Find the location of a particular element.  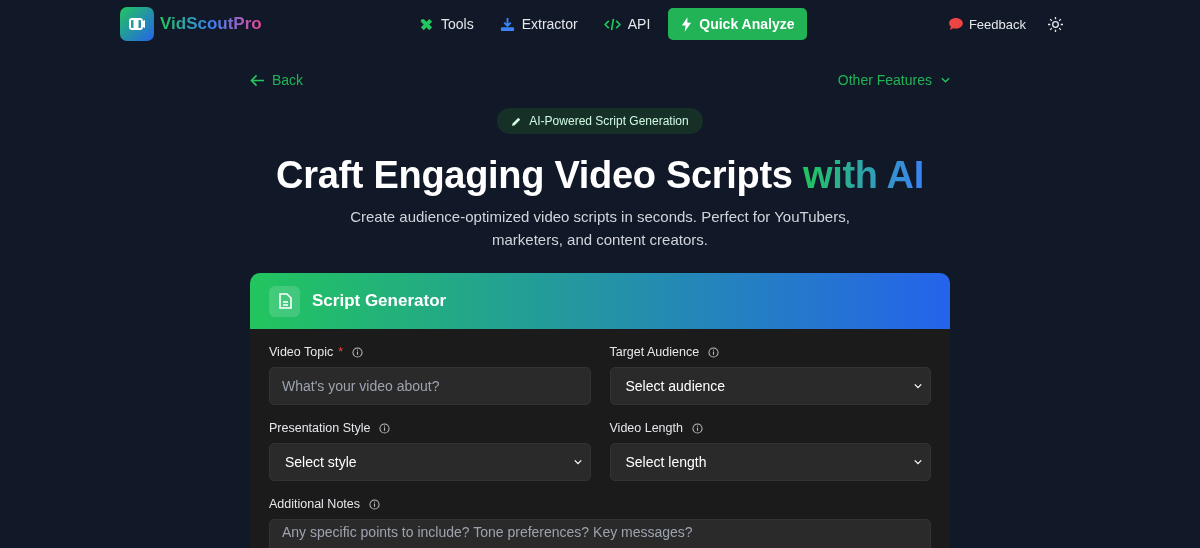

subtitle: Create audience-optimized video scripts in seconds. Perfect for YouTubers, marketers, and content creators. is located at coordinates (600, 228).